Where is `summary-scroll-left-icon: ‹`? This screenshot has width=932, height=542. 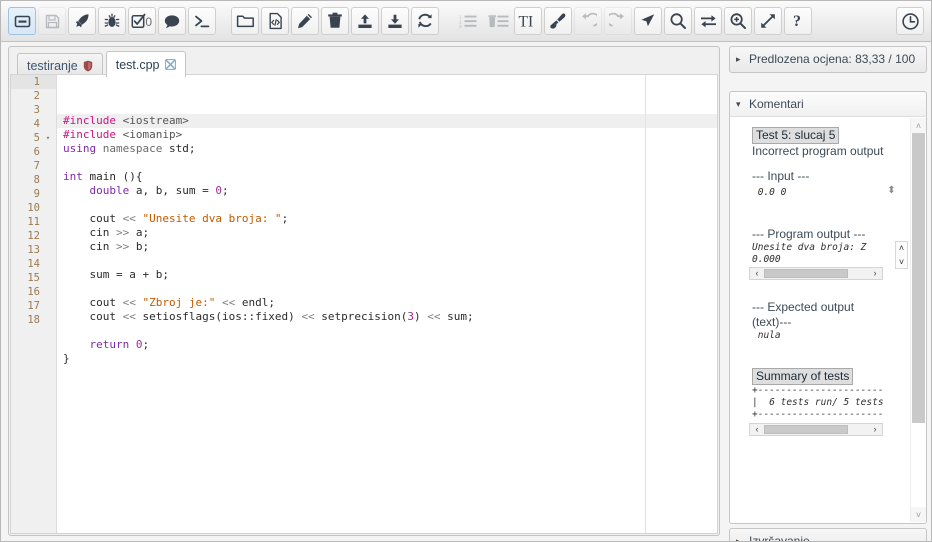 summary-scroll-left-icon: ‹ is located at coordinates (757, 429).